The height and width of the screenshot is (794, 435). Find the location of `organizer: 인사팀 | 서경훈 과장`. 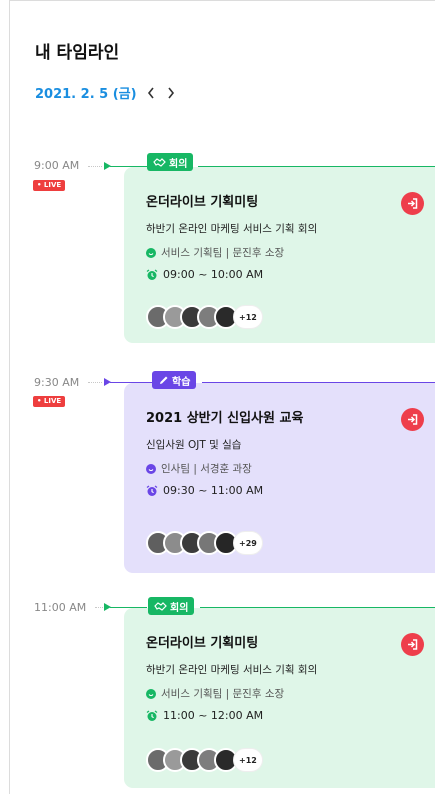

organizer: 인사팀 | 서경훈 과장 is located at coordinates (199, 468).